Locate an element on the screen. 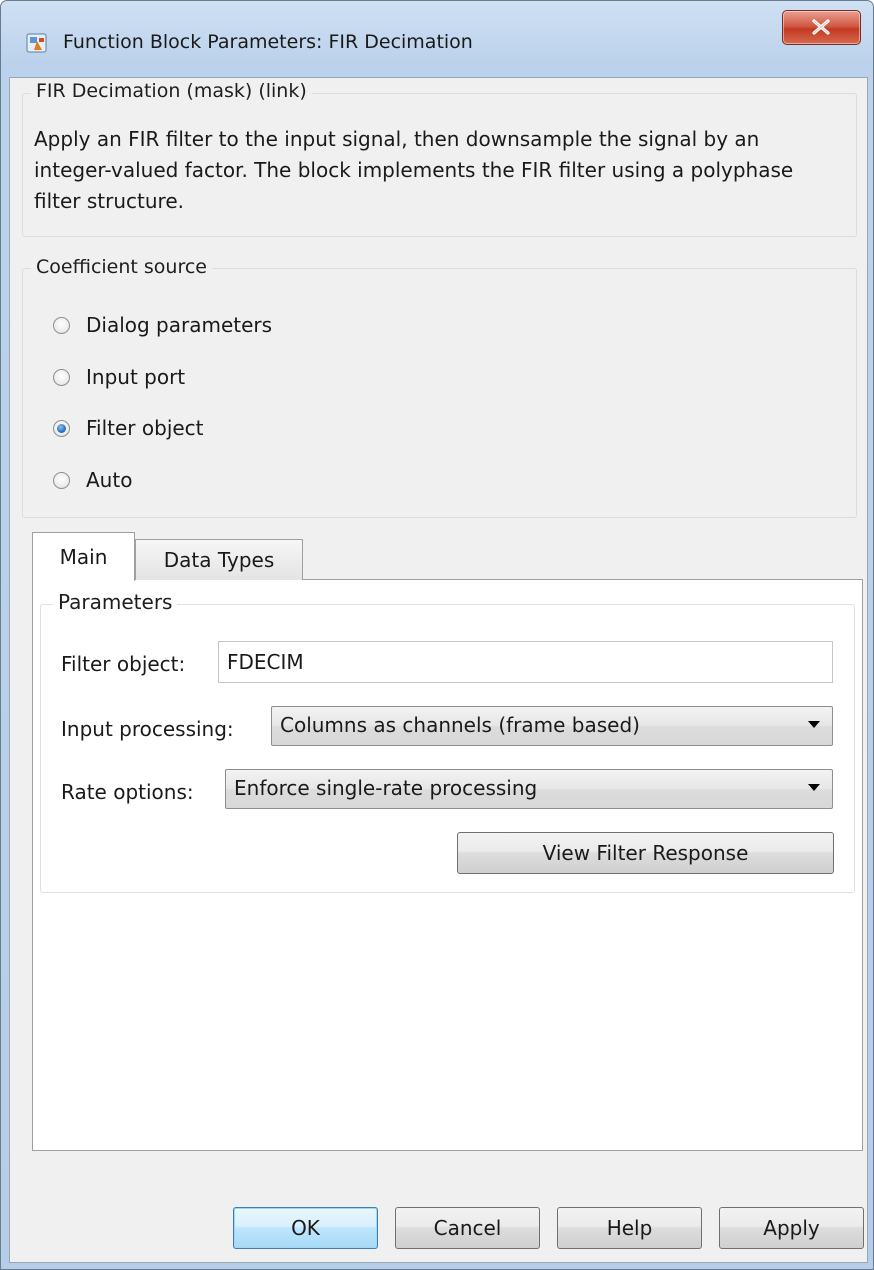  cancel-button: Cancel is located at coordinates (467, 1228).